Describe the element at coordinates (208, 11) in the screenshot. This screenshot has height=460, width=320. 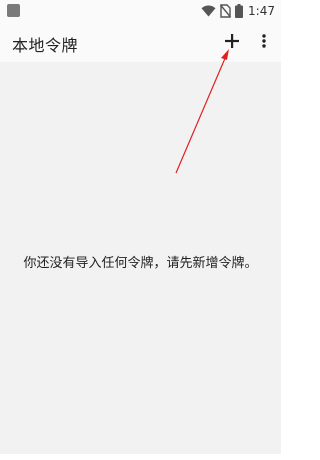
I see `wifi-icon` at that location.